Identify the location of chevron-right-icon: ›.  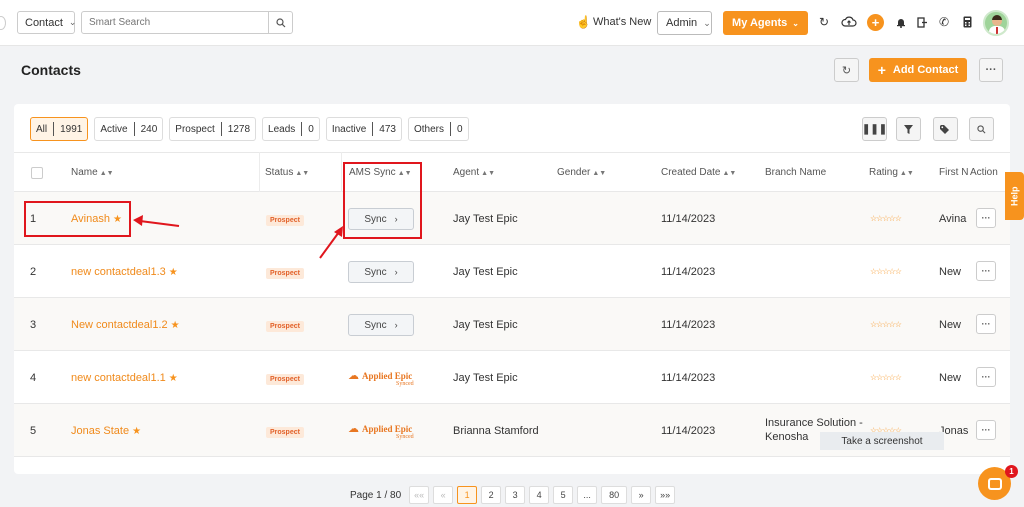
(396, 325).